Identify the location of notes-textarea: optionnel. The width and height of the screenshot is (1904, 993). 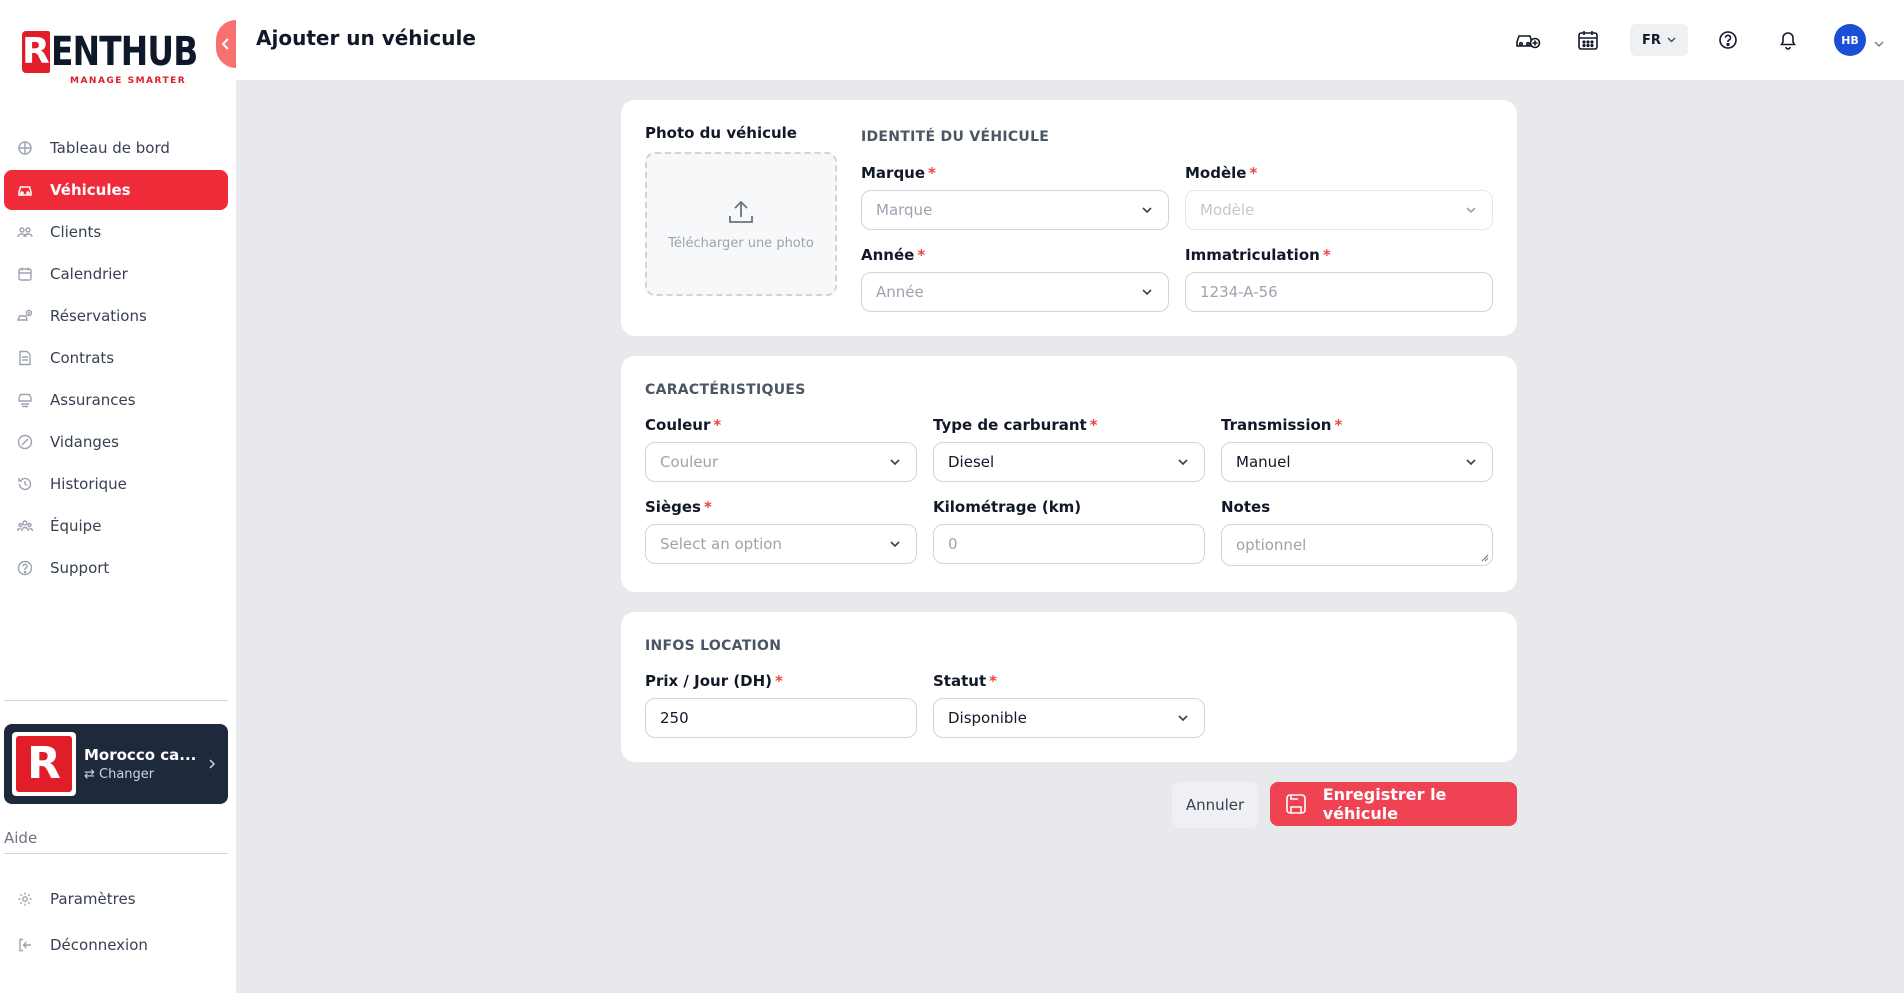
(1357, 545).